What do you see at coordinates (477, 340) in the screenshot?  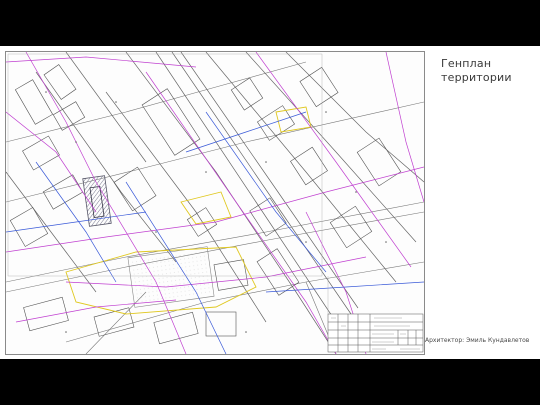 I see `author-caption: Архитектор: Эмиль Кундавлетов` at bounding box center [477, 340].